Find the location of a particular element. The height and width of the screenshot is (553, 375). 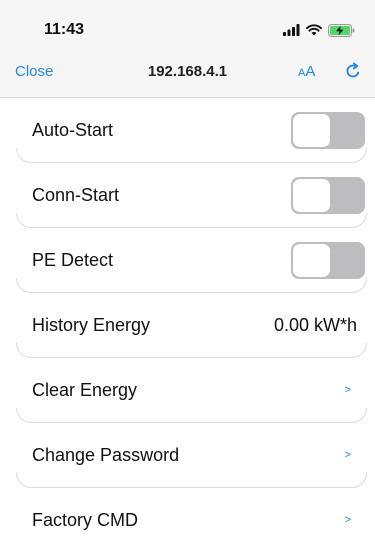

auto-start-label: Auto-Start is located at coordinates (73, 130).